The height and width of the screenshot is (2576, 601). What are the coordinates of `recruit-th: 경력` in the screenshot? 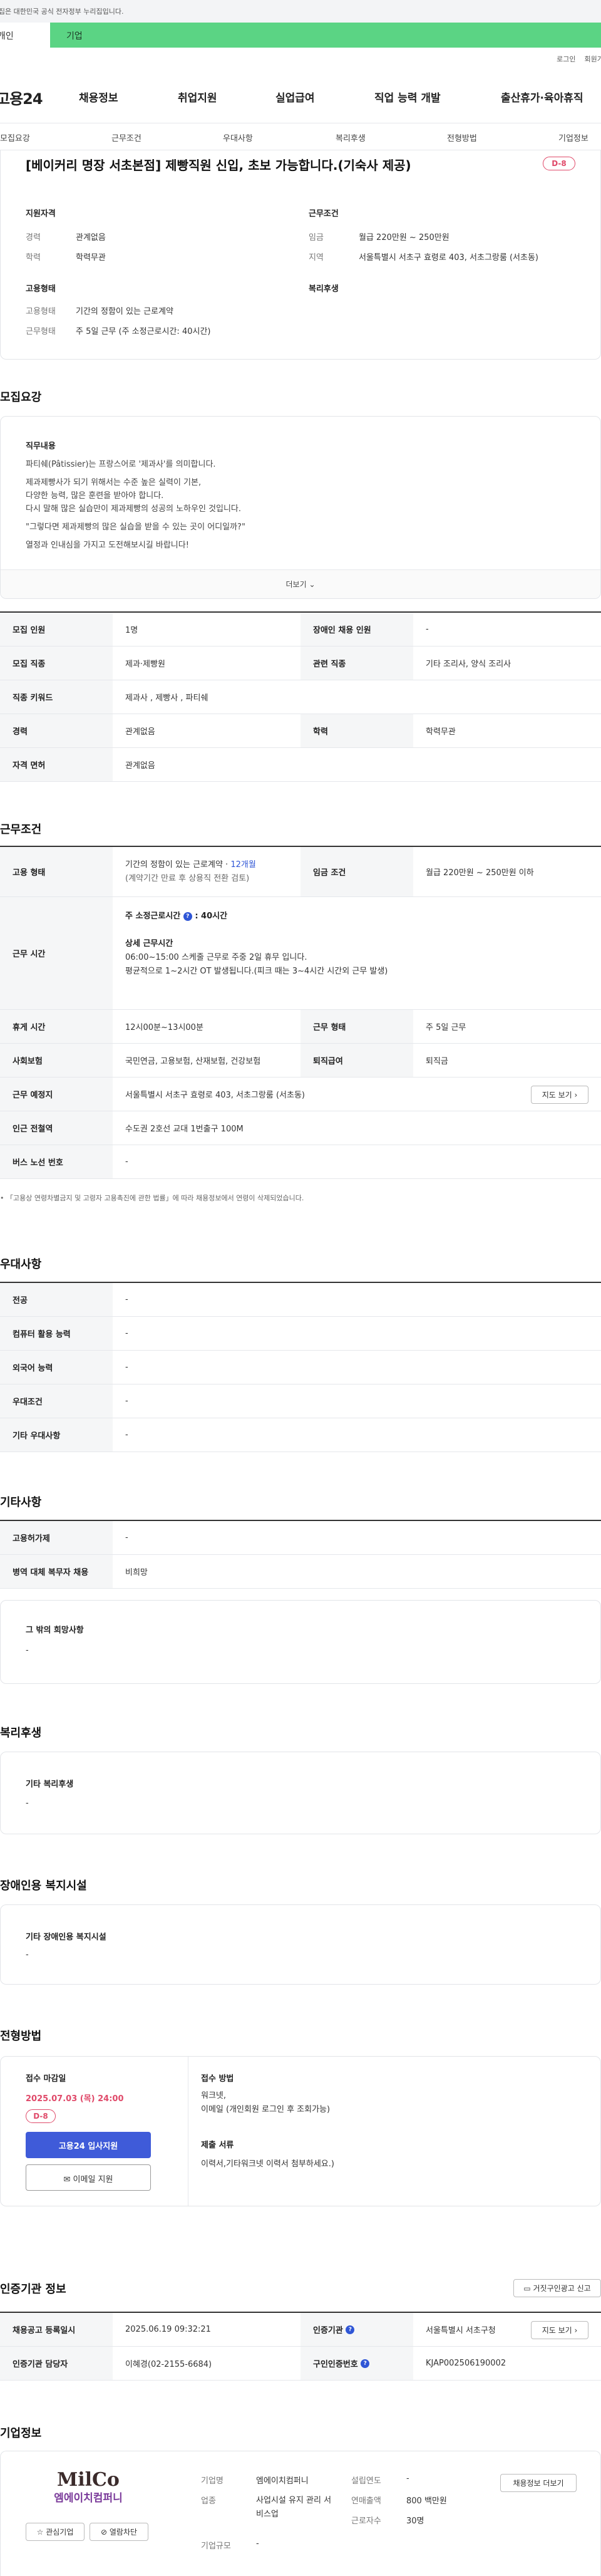 It's located at (56, 730).